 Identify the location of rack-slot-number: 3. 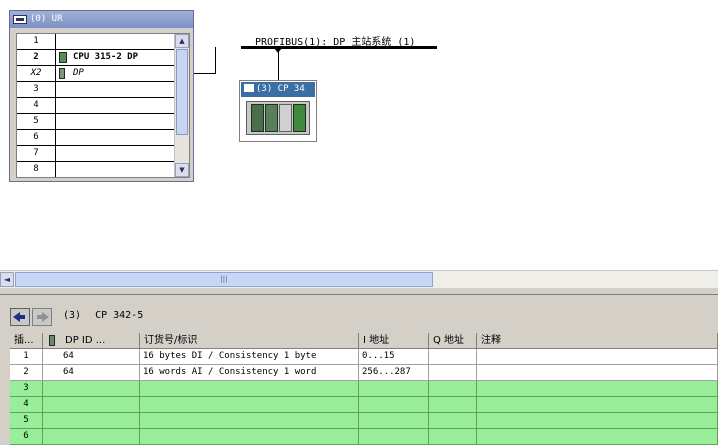
(36, 89).